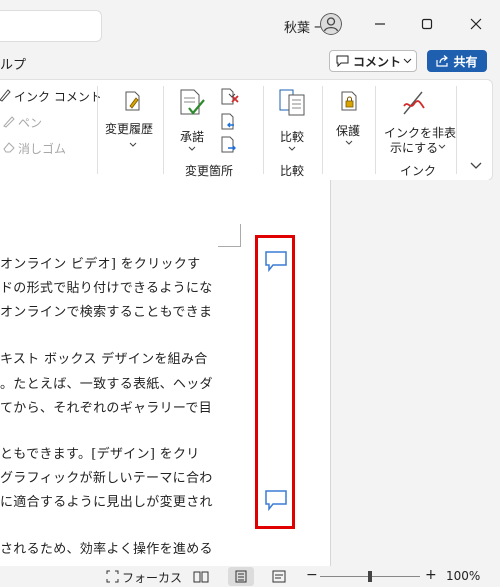 Image resolution: width=500 pixels, height=587 pixels. I want to click on minimize-button, so click(380, 24).